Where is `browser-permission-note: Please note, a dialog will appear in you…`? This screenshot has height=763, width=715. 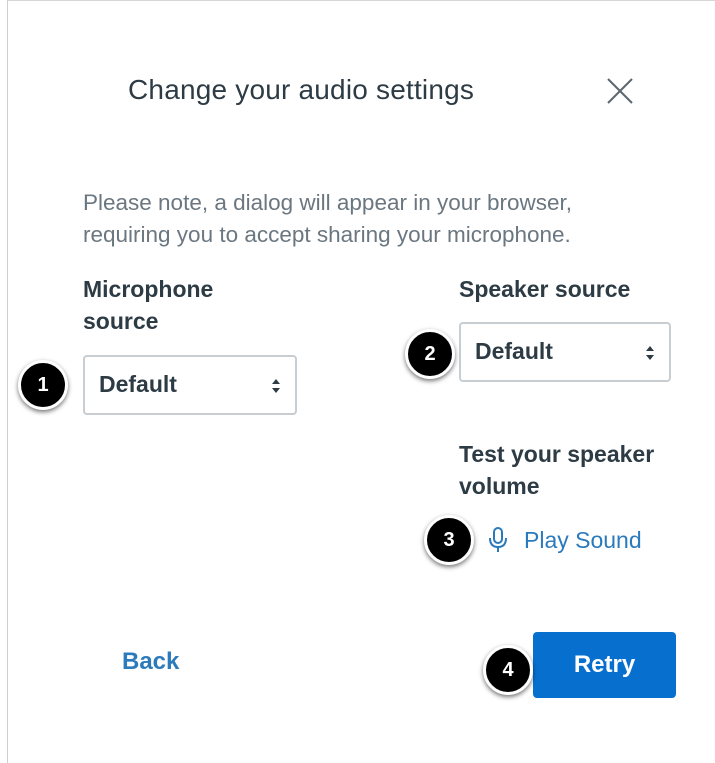 browser-permission-note: Please note, a dialog will appear in you… is located at coordinates (328, 218).